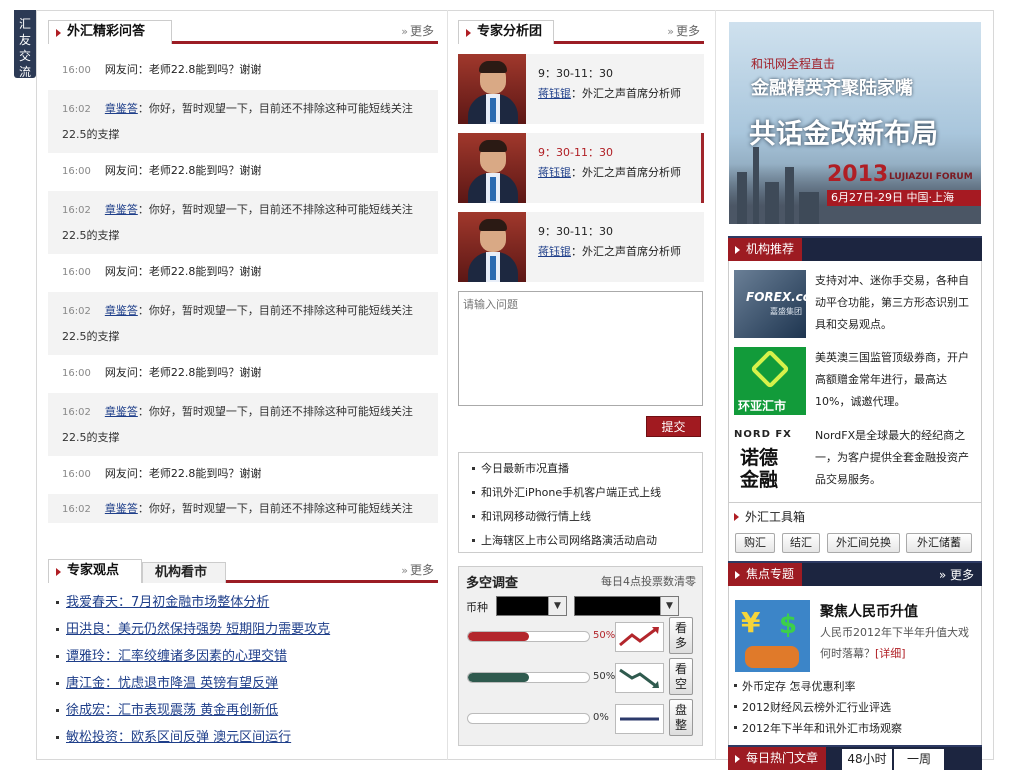 The height and width of the screenshot is (770, 1029). I want to click on view-link: 田洪良：美元仍然保持强势 短期阻力需要攻克, so click(244, 629).